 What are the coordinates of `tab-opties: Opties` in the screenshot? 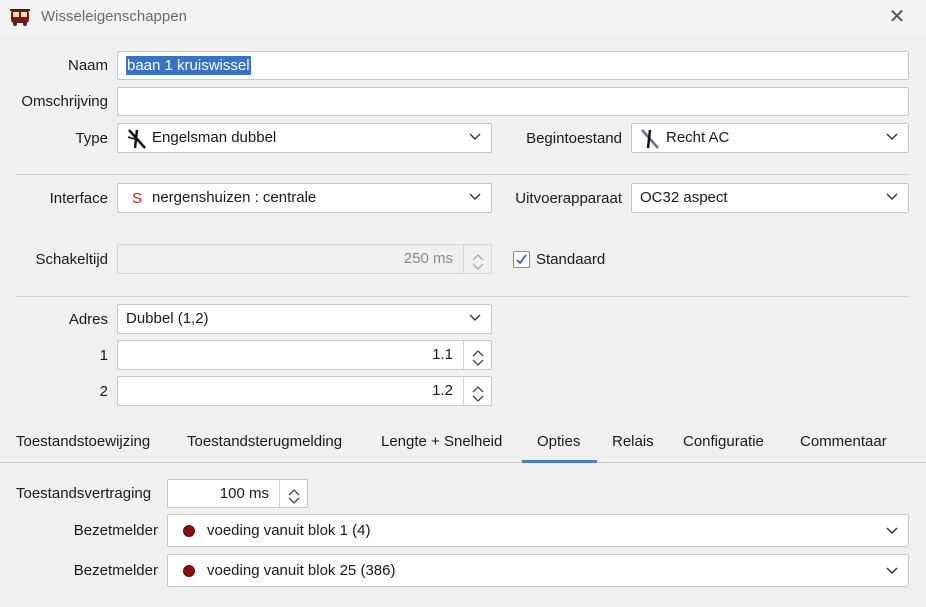 It's located at (558, 441).